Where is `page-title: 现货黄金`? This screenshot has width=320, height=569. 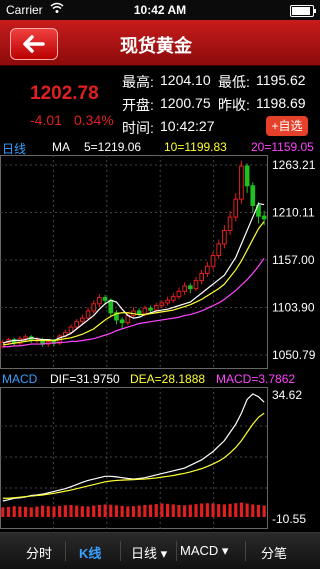 page-title: 现货黄金 is located at coordinates (156, 46).